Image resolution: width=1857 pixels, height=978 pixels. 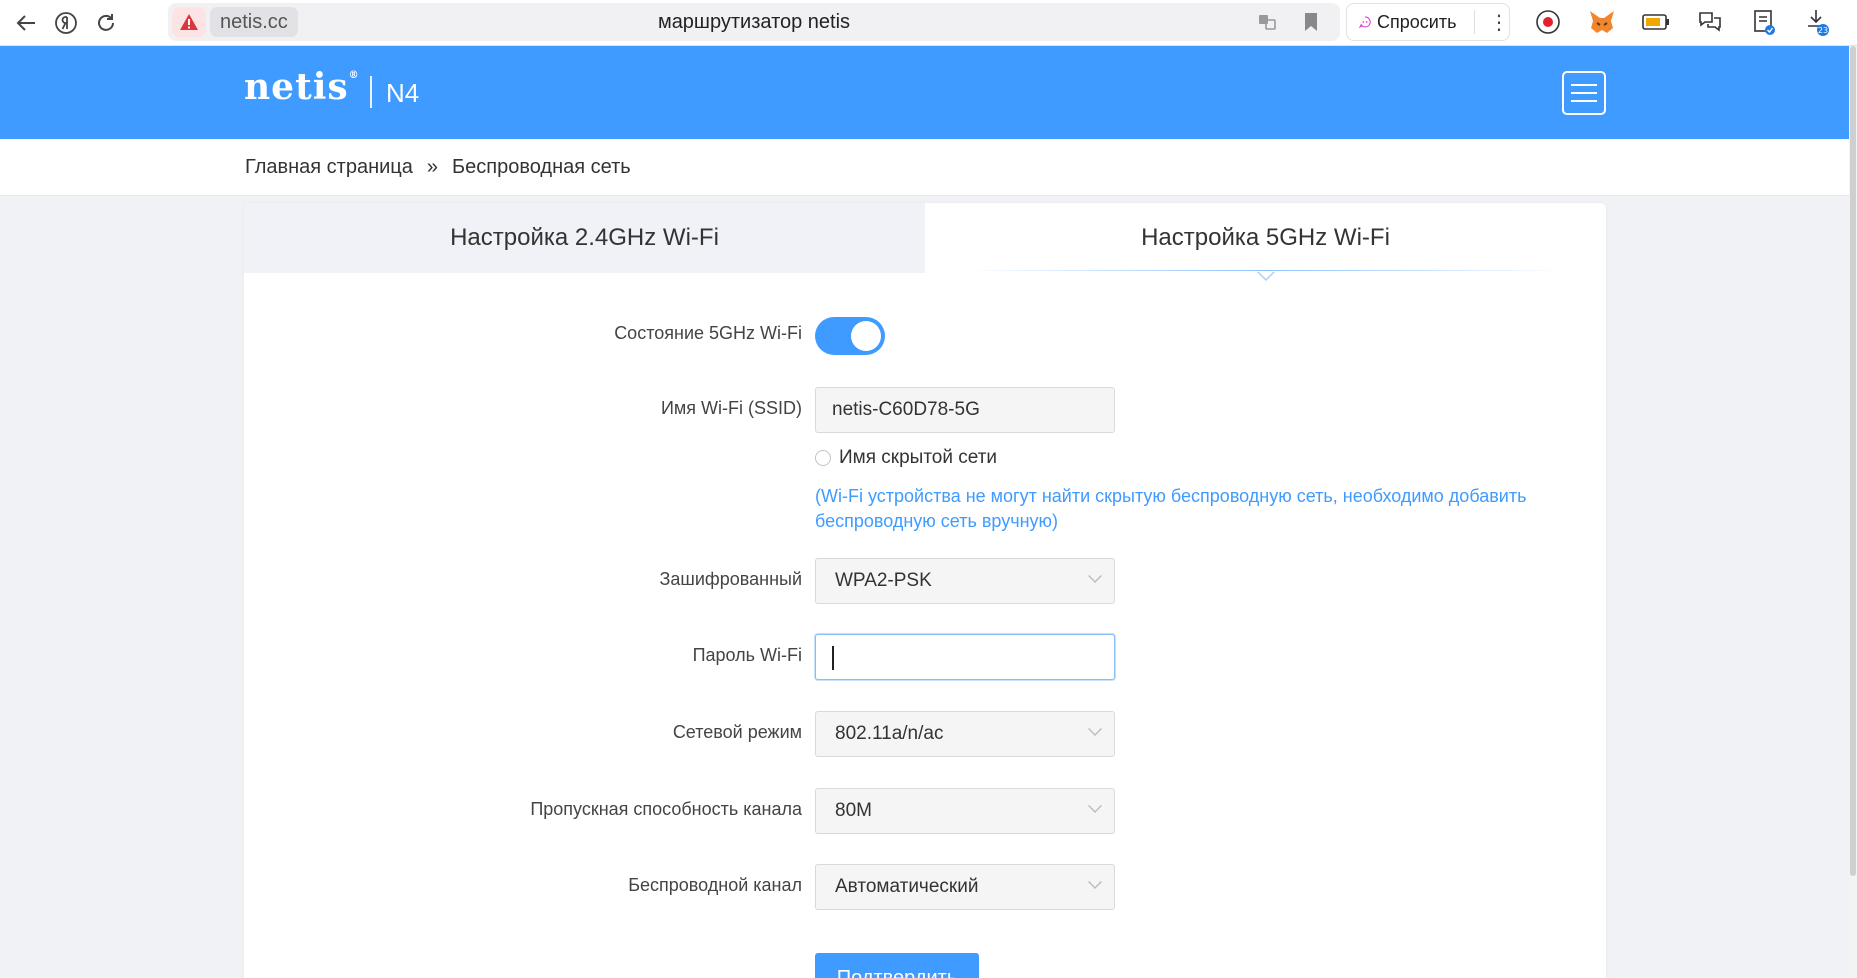 I want to click on breadcrumb-bar: Главная страница » Беспроводная сеть, so click(x=928, y=167).